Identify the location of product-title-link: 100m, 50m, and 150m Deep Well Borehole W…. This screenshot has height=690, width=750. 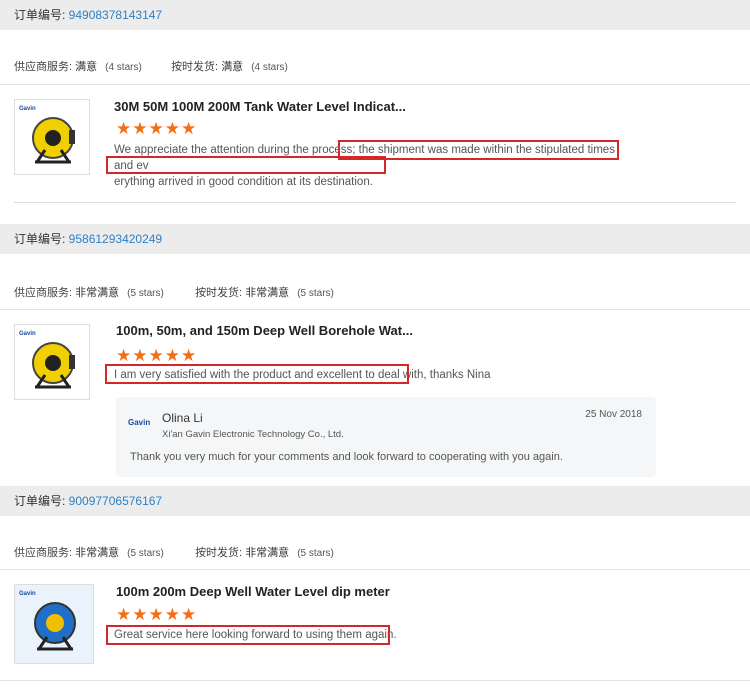
(264, 330).